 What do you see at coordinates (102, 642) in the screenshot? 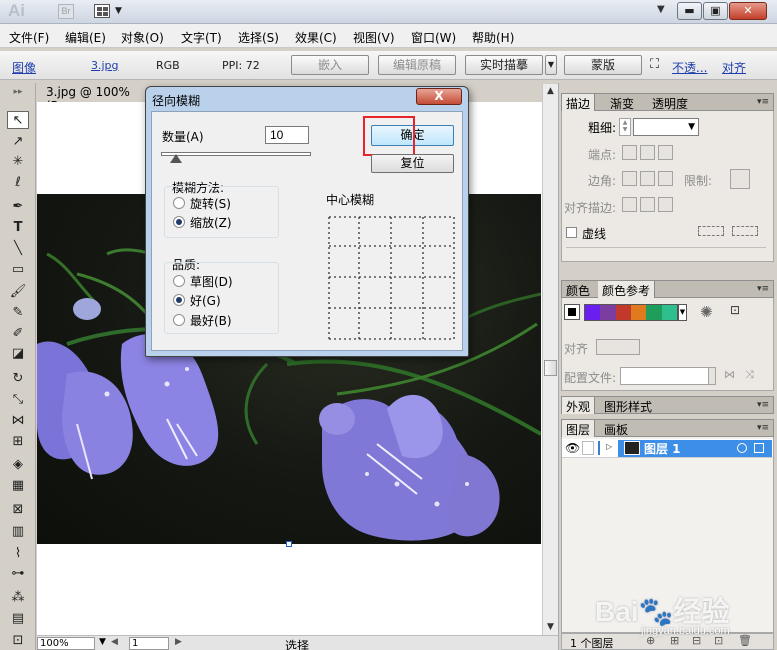
I see `zoom-dropdown-icon: ▼` at bounding box center [102, 642].